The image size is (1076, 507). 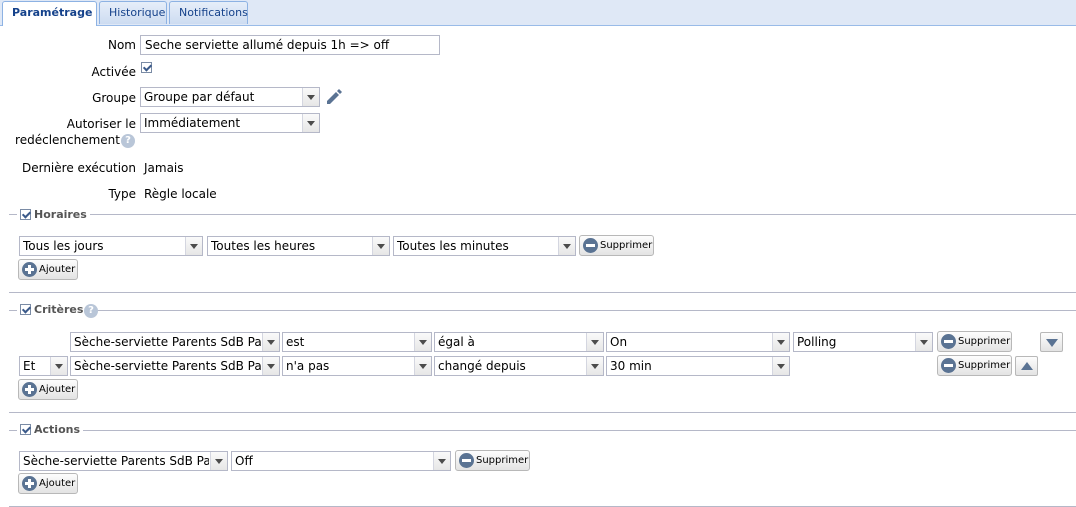 I want to click on criteria-row2-remove-button: Supprimer, so click(x=974, y=365).